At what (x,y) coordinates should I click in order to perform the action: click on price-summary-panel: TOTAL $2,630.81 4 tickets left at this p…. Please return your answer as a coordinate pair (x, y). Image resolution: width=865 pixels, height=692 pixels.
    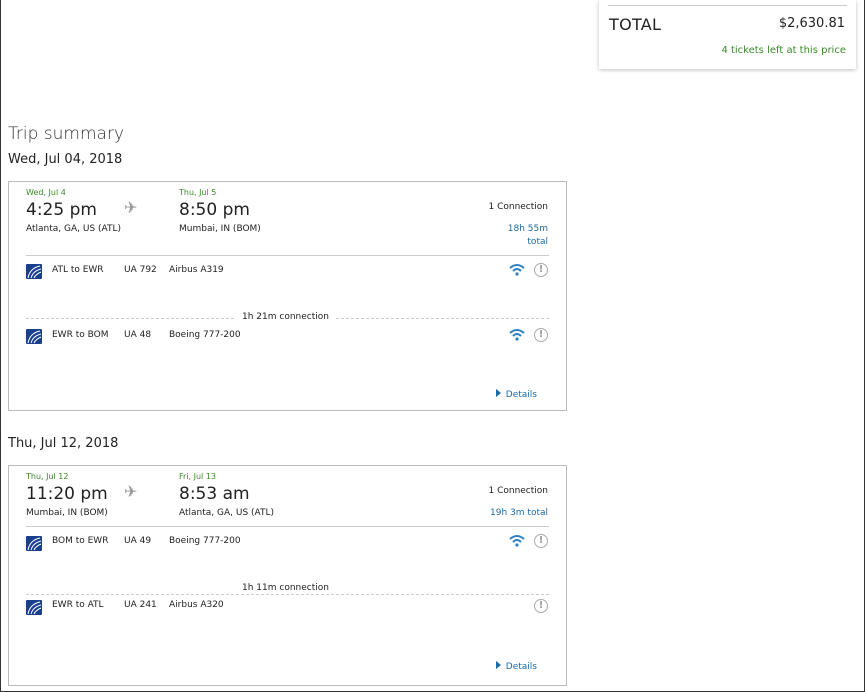
    Looking at the image, I should click on (727, 34).